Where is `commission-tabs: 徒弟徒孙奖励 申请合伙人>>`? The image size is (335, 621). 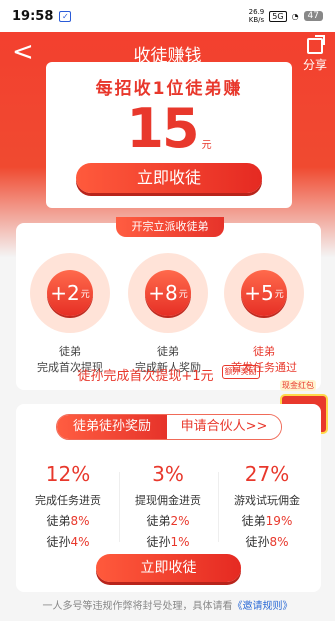
commission-tabs: 徒弟徒孙奖励 申请合伙人>> is located at coordinates (169, 427).